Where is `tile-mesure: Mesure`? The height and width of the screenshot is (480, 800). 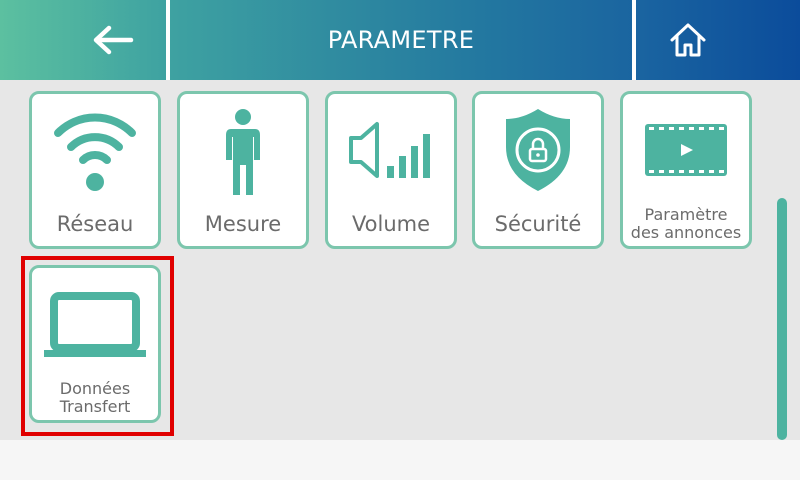
tile-mesure: Mesure is located at coordinates (243, 170).